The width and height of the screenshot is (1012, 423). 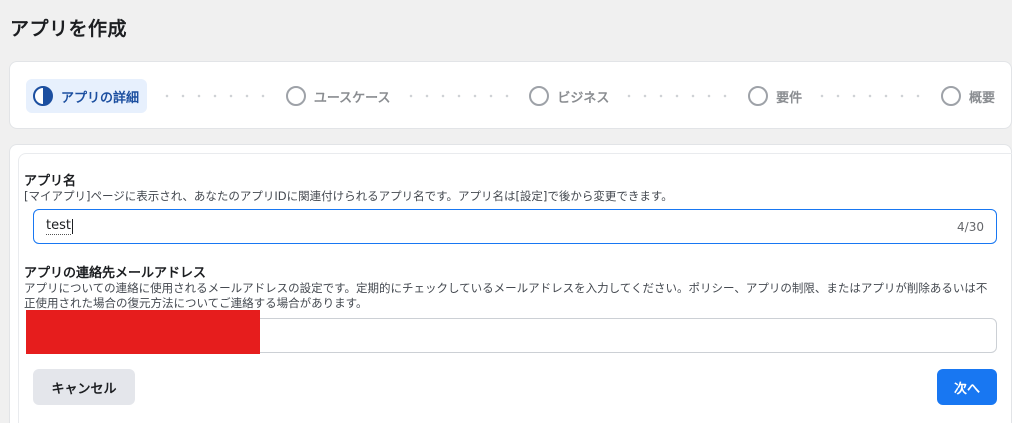 I want to click on step-label: ユースケース, so click(x=352, y=98).